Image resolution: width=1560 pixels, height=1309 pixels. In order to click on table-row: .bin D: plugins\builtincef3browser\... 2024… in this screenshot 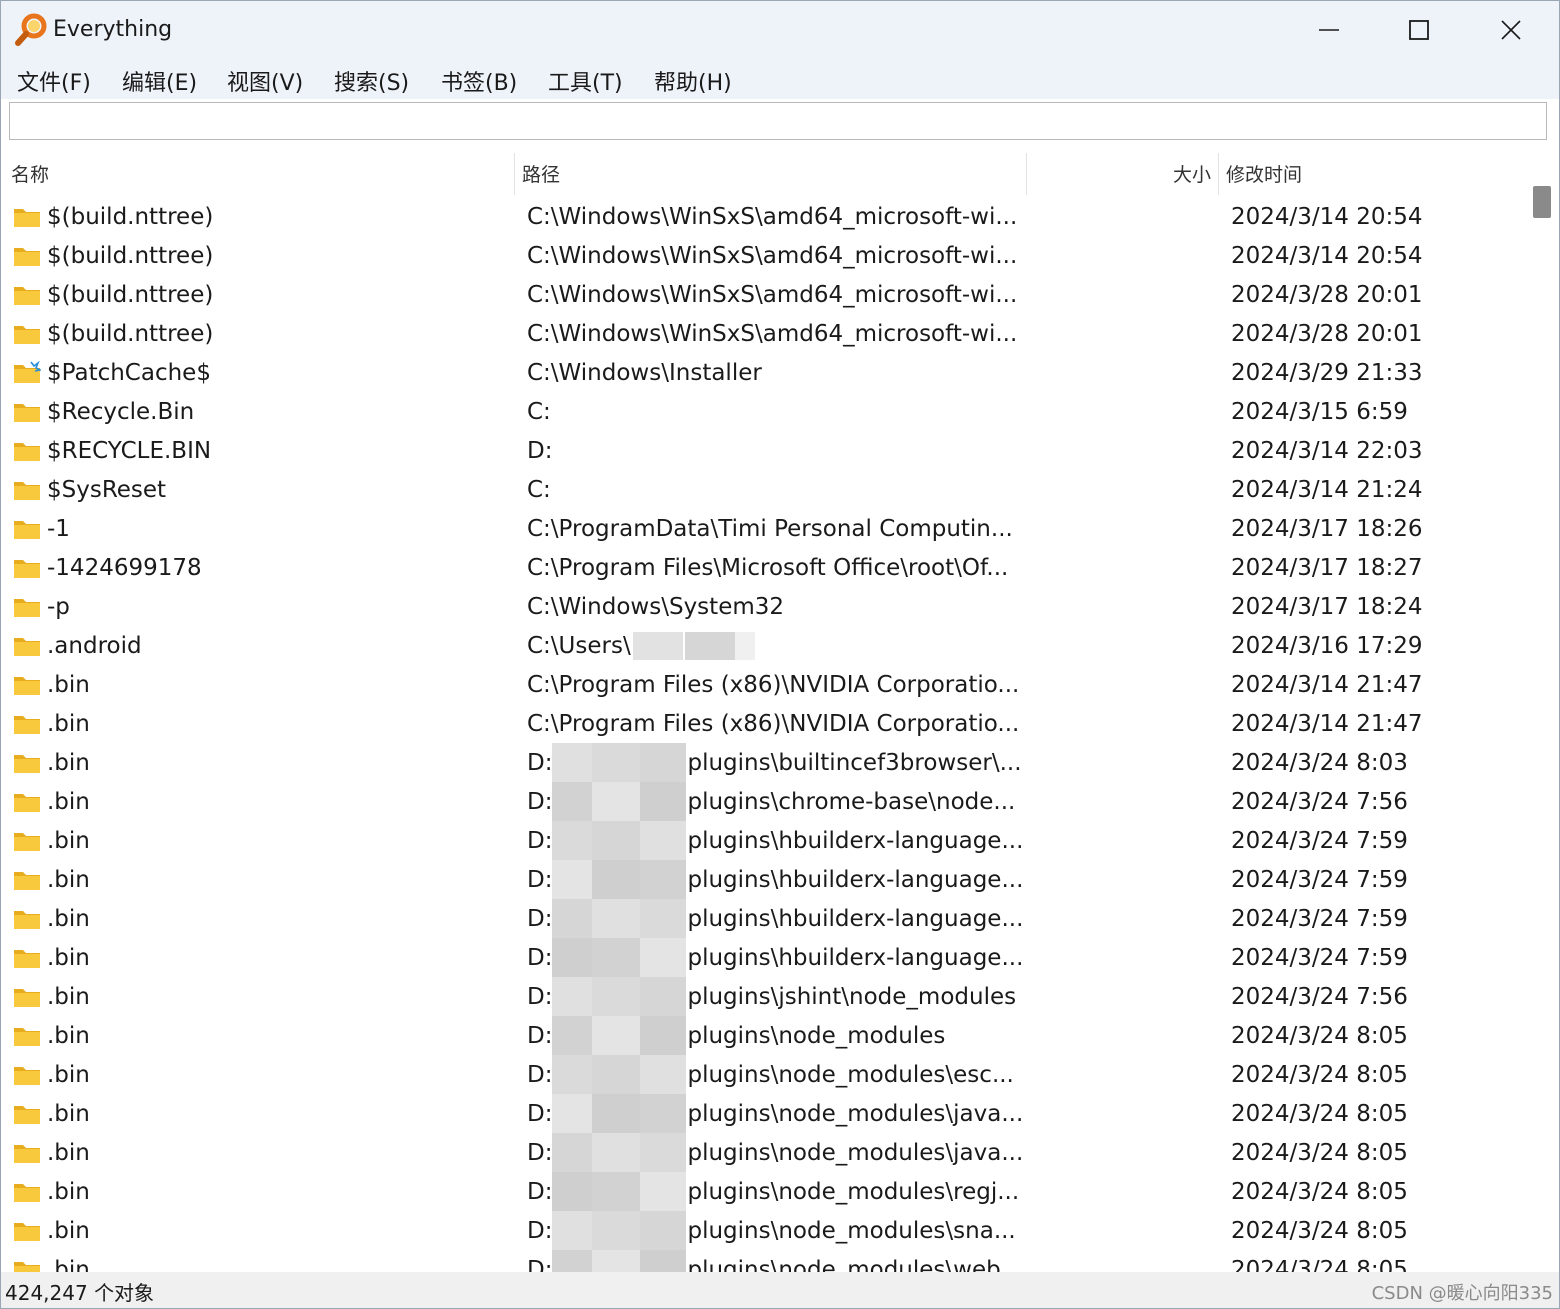, I will do `click(763, 762)`.